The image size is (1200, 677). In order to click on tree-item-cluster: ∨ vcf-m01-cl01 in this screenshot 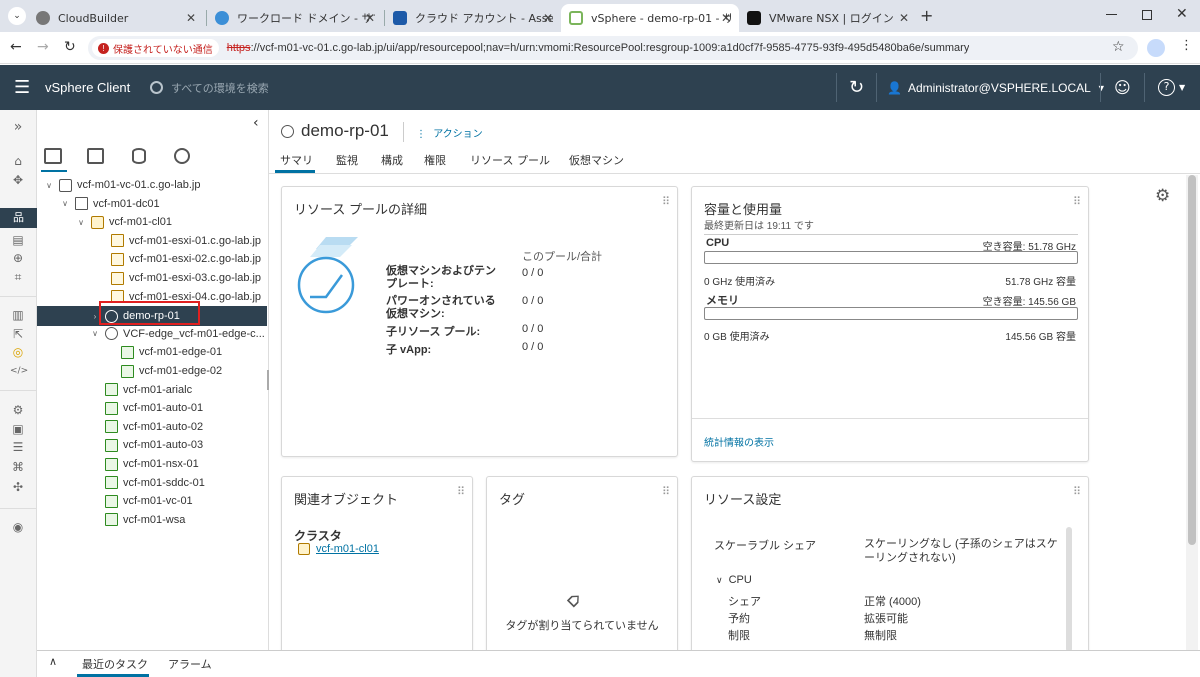, I will do `click(123, 222)`.